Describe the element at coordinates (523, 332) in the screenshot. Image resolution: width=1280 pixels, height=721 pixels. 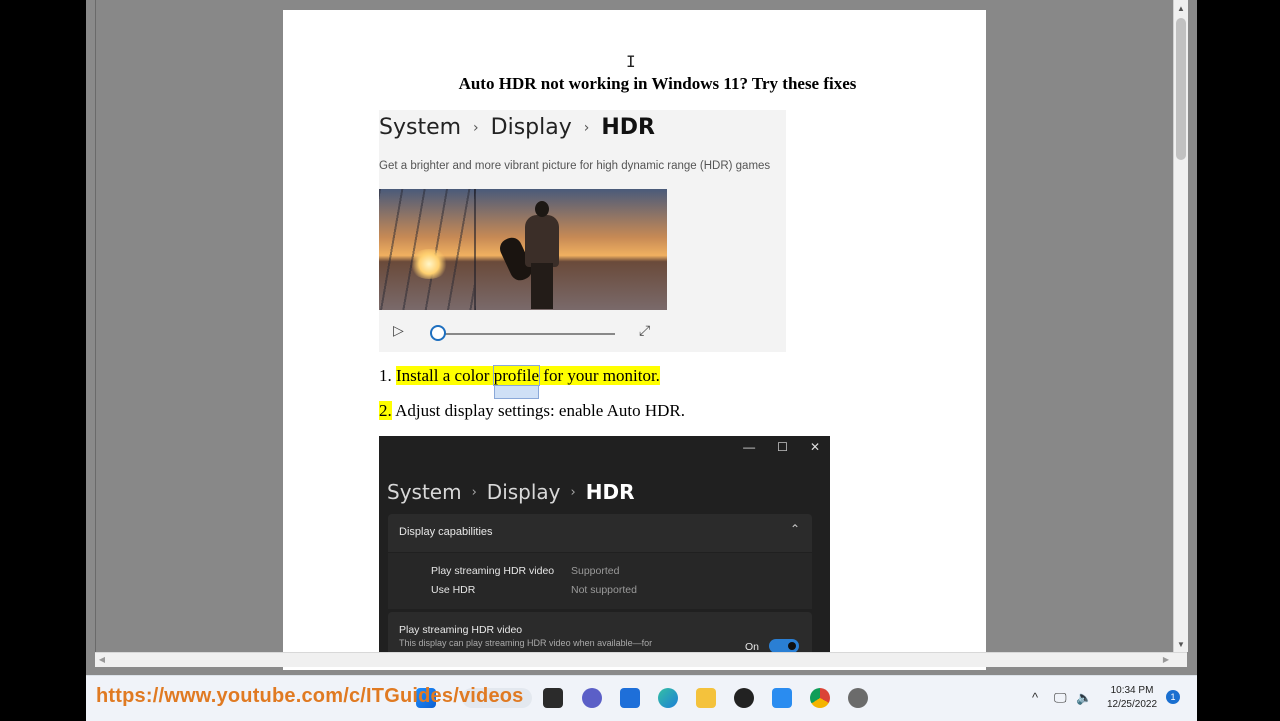
I see `video-controls: ▷ ⤢` at that location.